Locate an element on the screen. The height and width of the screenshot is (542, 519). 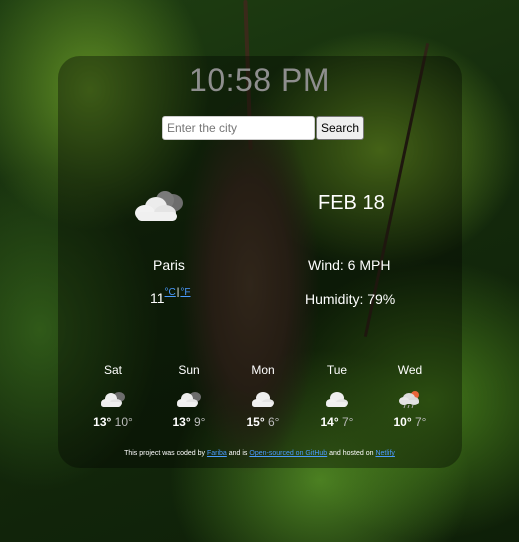
city-search-input is located at coordinates (238, 128).